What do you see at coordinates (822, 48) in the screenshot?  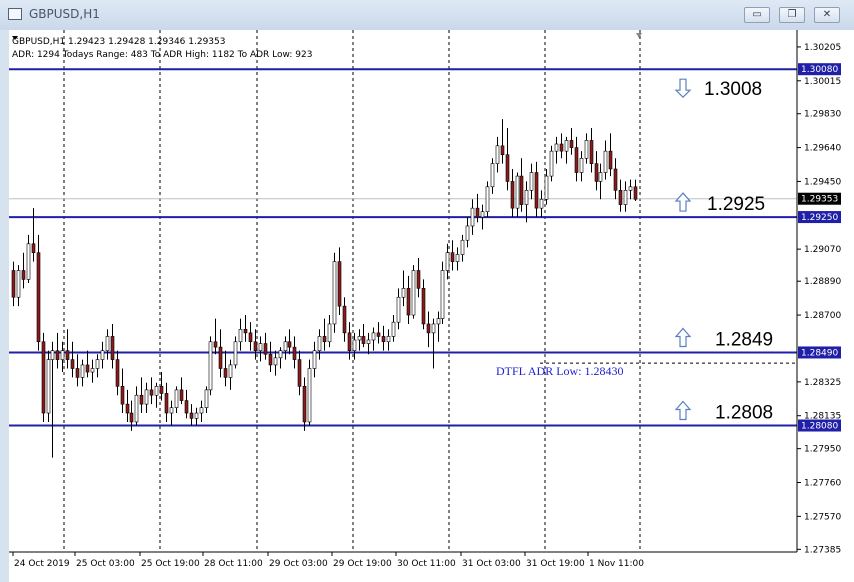 I see `price-label-0: 1.30205` at bounding box center [822, 48].